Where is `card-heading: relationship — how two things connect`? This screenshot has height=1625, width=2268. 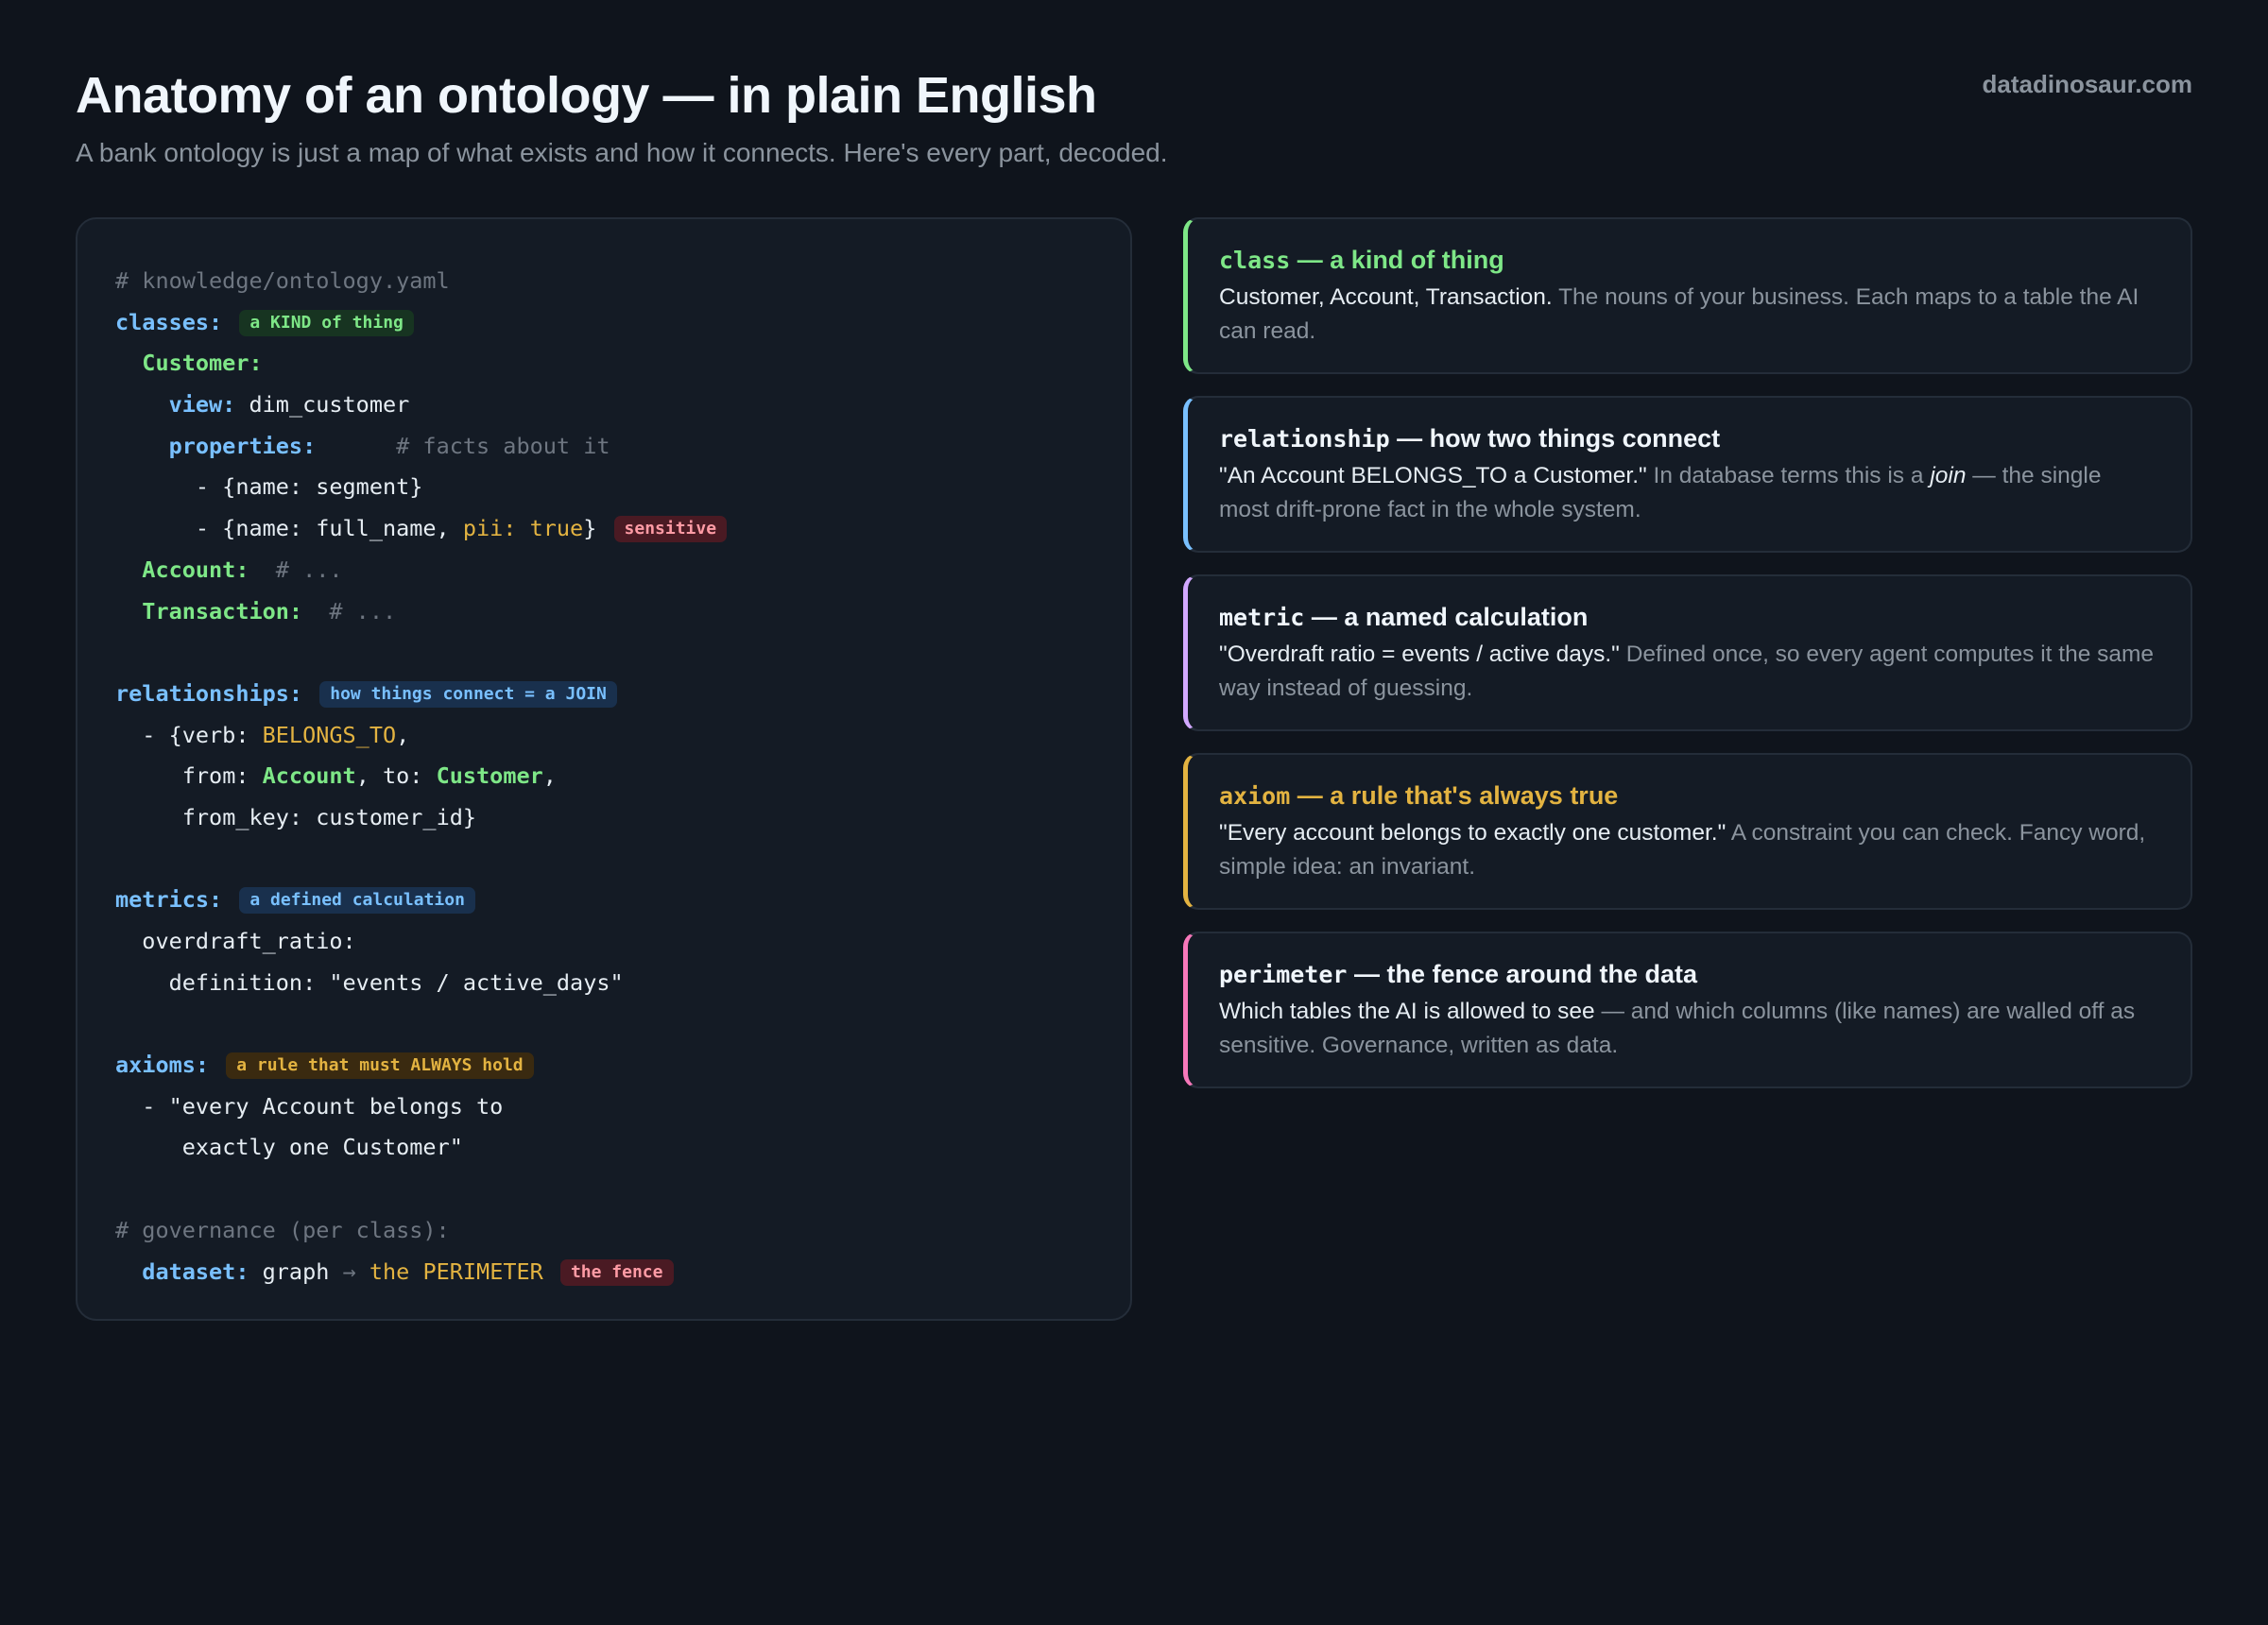 card-heading: relationship — how two things connect is located at coordinates (1687, 439).